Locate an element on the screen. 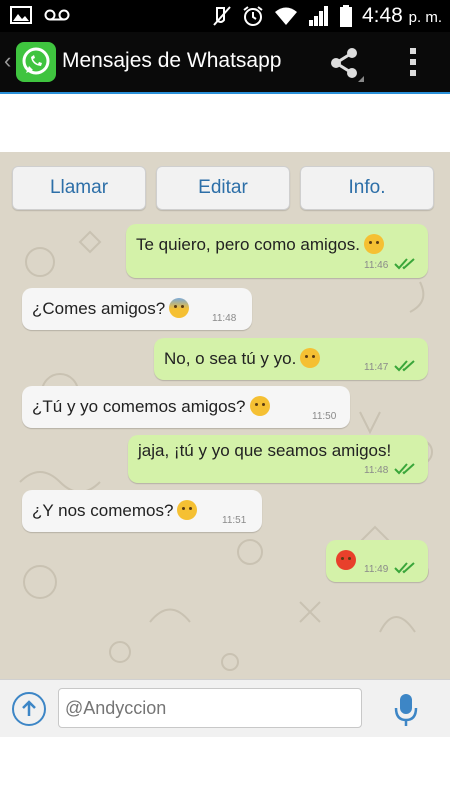 This screenshot has height=800, width=450. bottom-blank-area is located at coordinates (225, 768).